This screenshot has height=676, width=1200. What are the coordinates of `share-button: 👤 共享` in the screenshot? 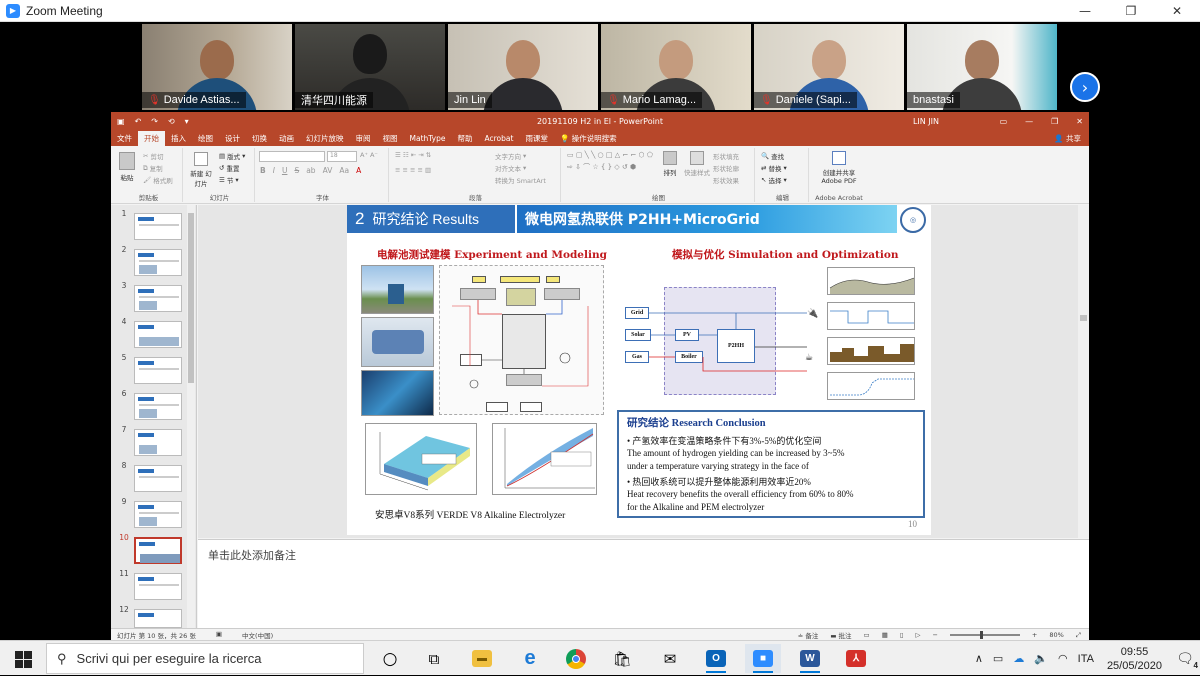 It's located at (1067, 138).